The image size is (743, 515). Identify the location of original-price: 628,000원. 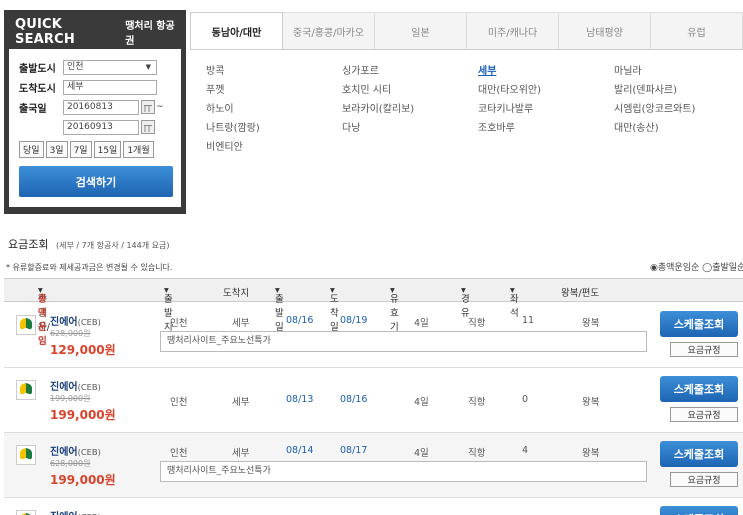
(70, 333).